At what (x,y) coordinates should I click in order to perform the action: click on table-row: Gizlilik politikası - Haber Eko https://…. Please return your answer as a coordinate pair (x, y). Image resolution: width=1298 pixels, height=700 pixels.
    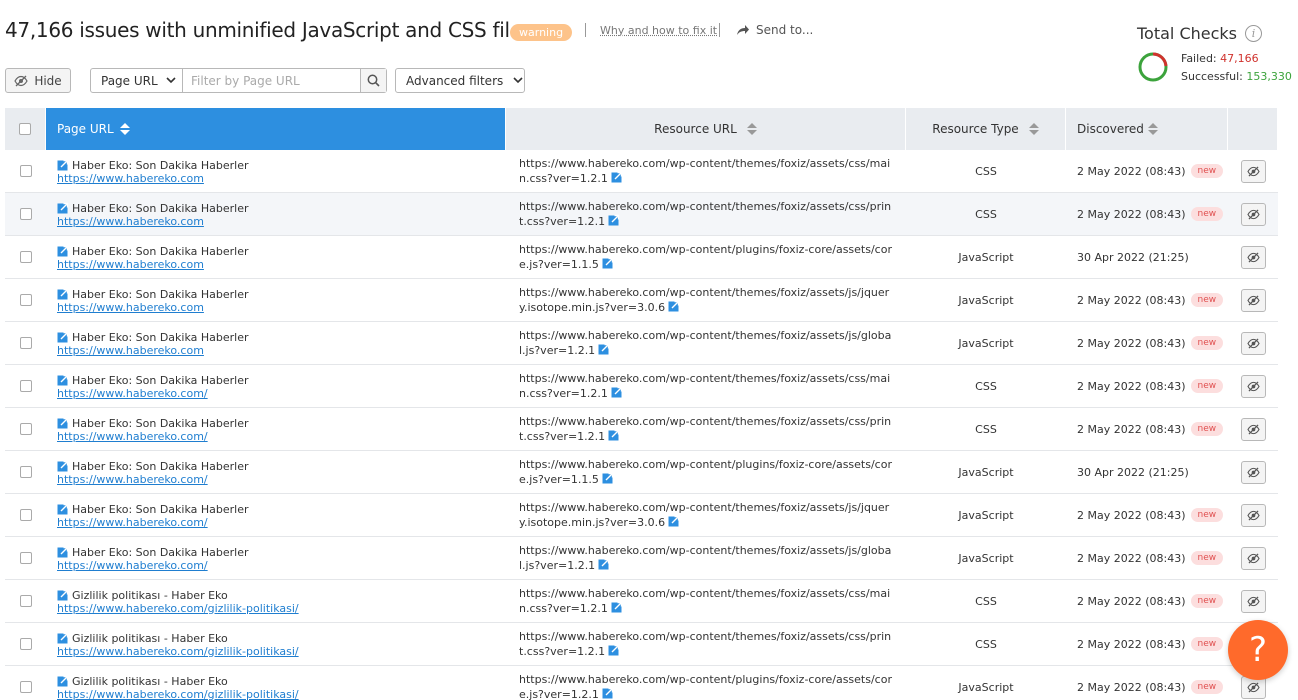
    Looking at the image, I should click on (641, 601).